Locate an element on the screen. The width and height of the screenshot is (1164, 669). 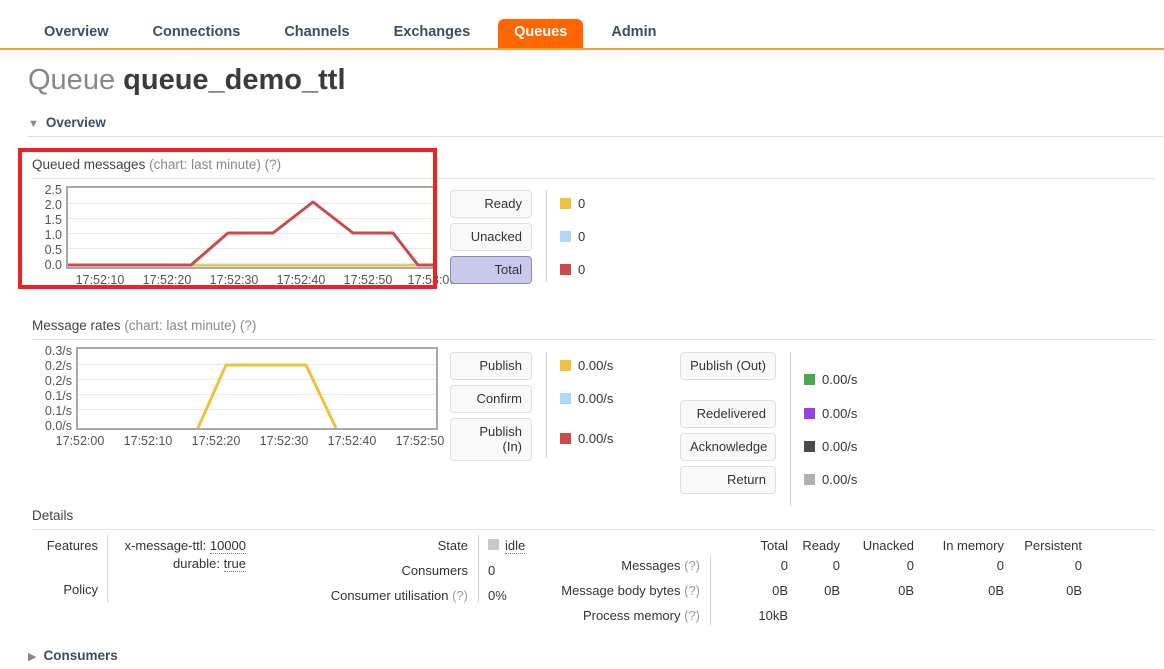
stats-row-label-message-body-bytes: Message body bytes (?) is located at coordinates (610, 590).